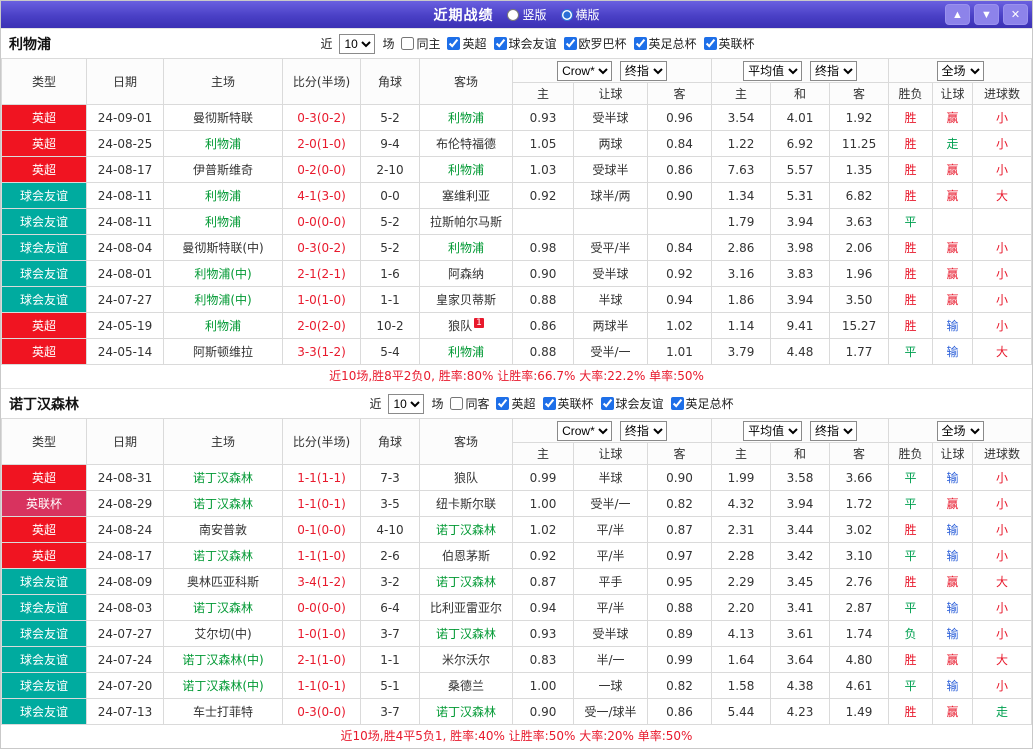  I want to click on away-team: 利物浦, so click(466, 247).